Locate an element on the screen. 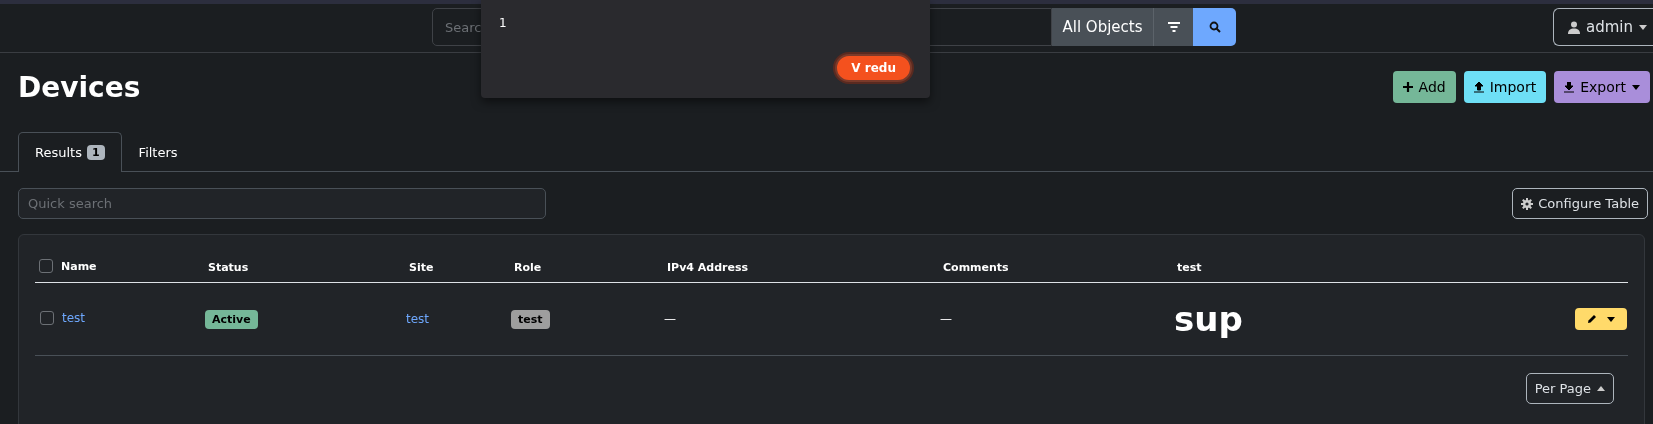 Image resolution: width=1653 pixels, height=424 pixels. table-cell: sup is located at coordinates (1208, 319).